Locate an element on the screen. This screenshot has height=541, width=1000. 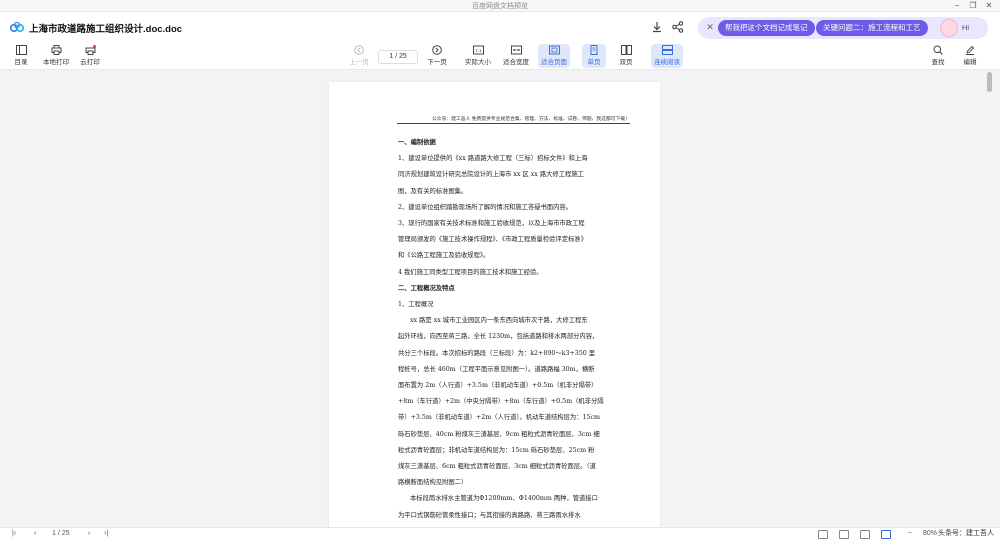
document-line: 1、建设单位提供的《xx 路道路大修工程（三标）招标文件》和上海 is located at coordinates (493, 159).